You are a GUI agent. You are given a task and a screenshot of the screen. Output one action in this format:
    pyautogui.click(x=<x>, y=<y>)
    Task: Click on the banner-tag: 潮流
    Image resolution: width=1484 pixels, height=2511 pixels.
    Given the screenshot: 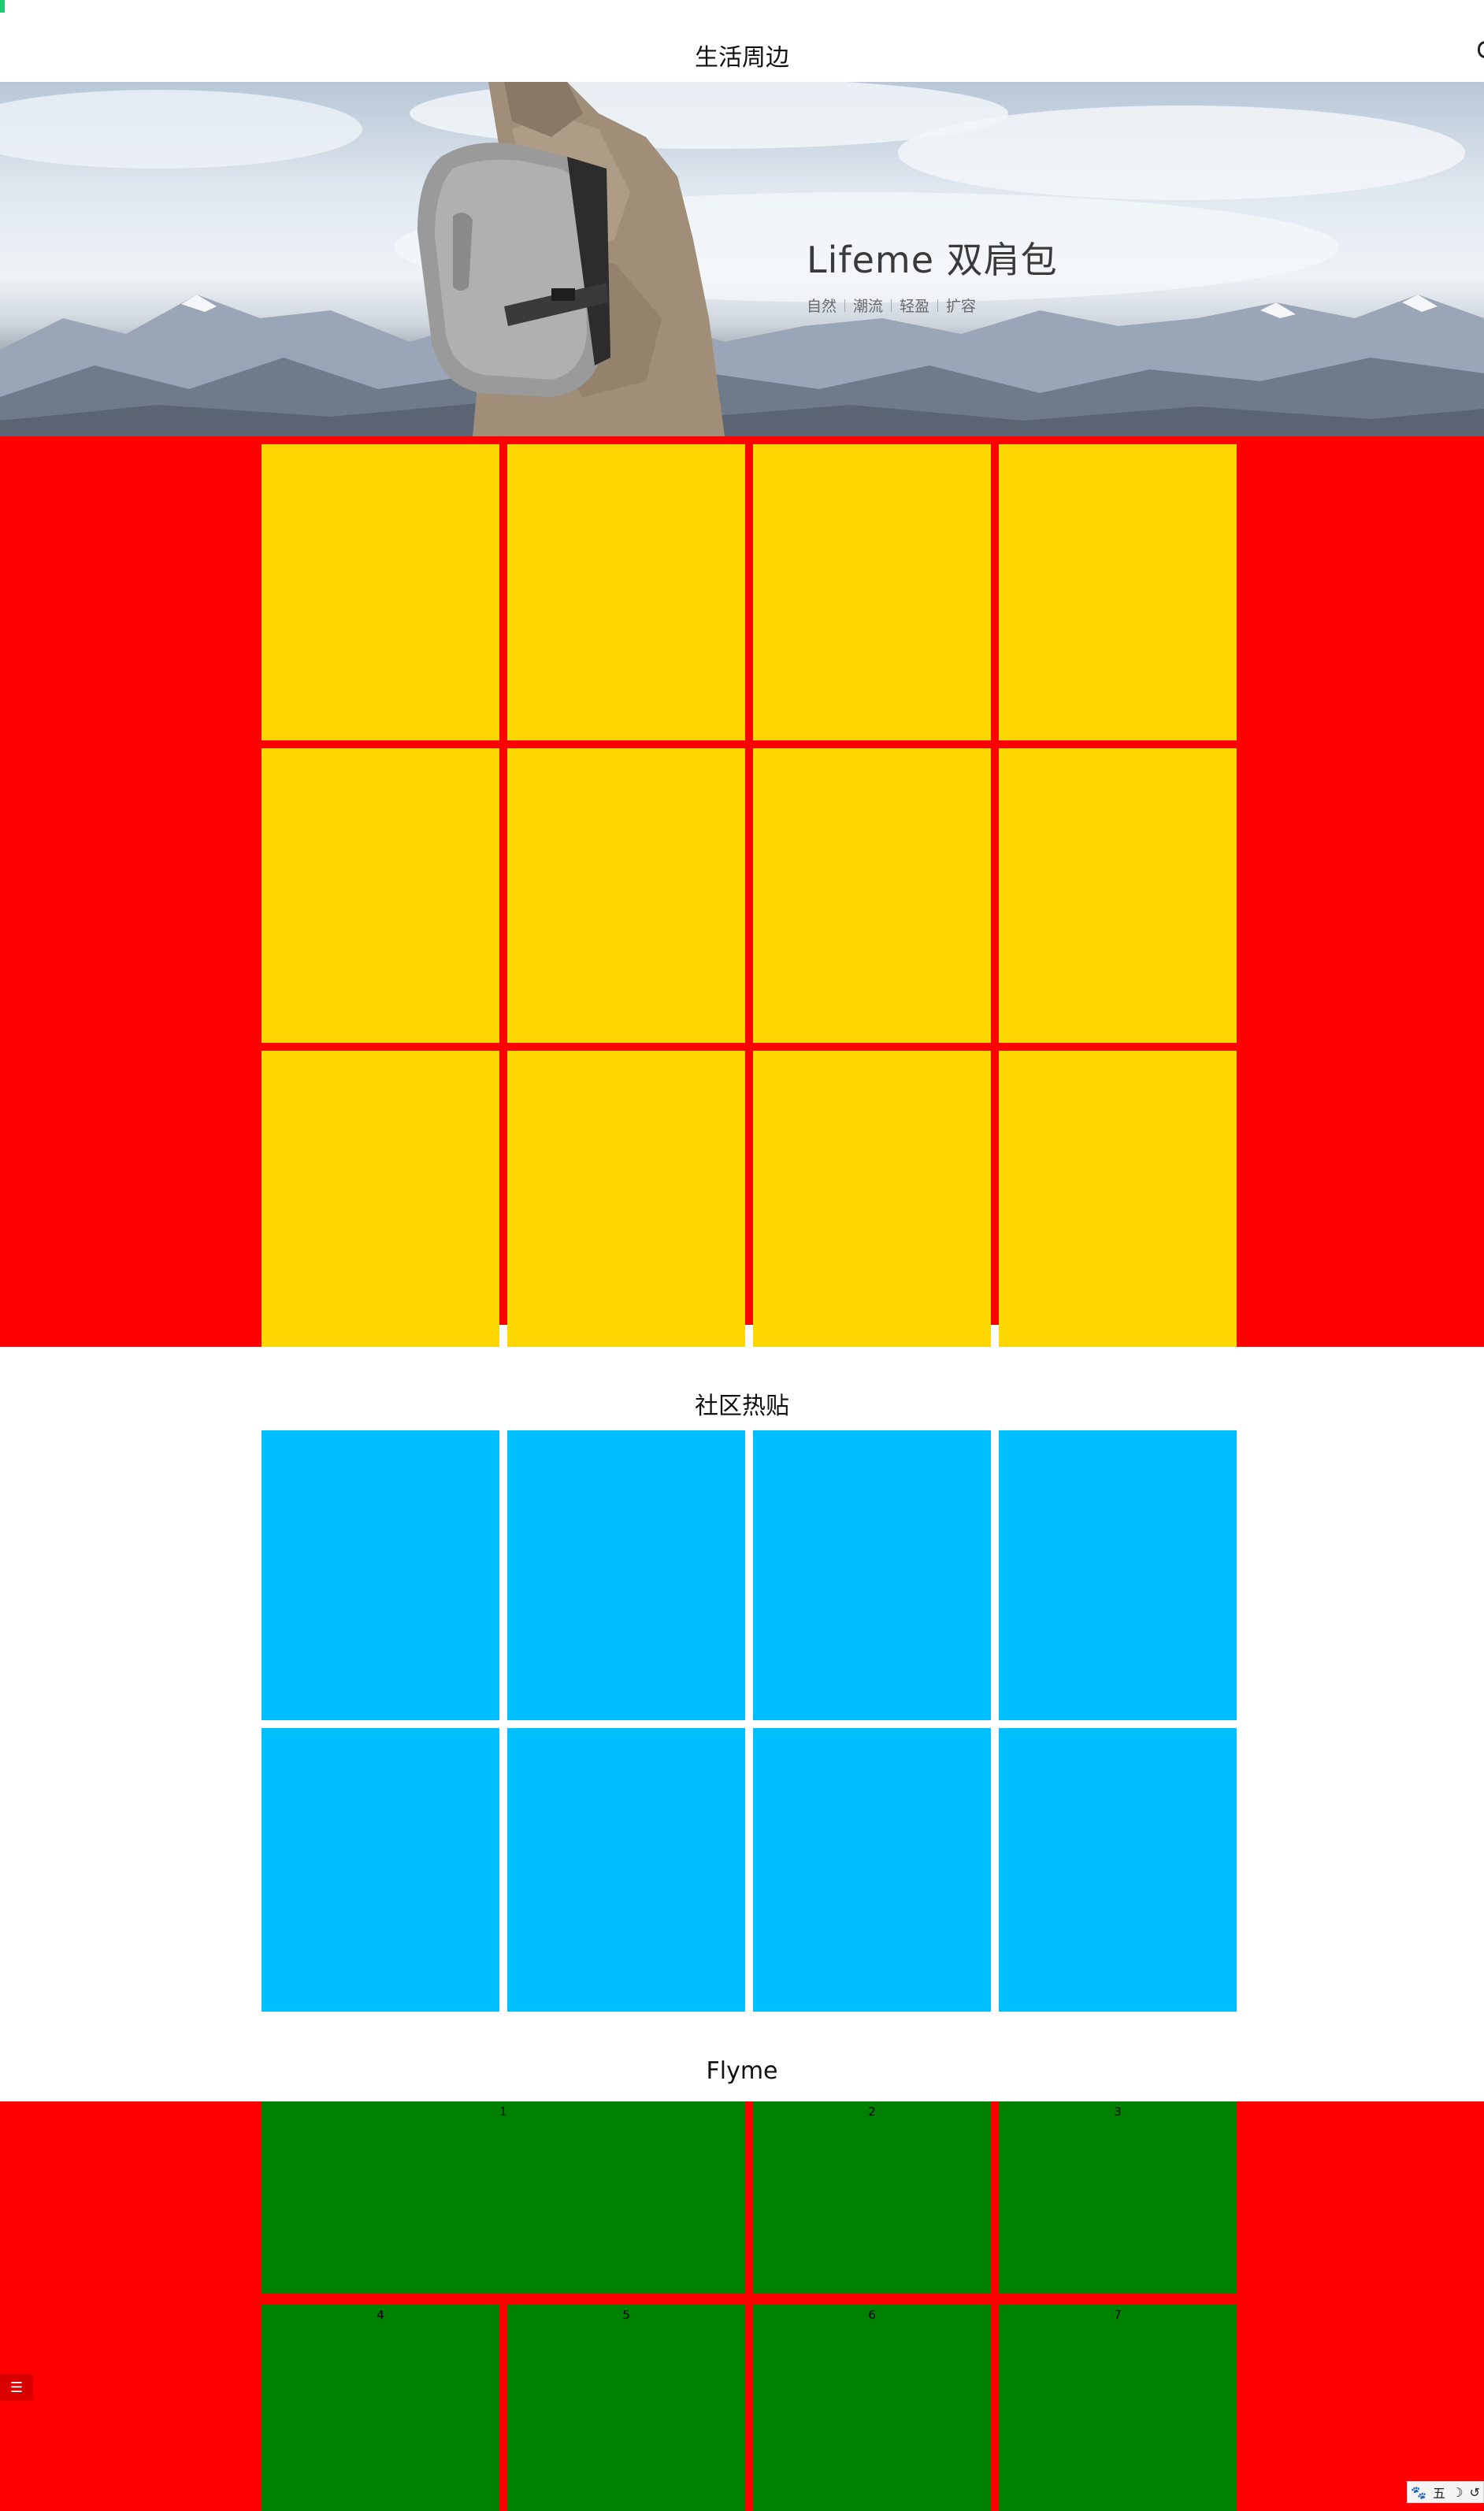 What is the action you would take?
    pyautogui.click(x=869, y=306)
    